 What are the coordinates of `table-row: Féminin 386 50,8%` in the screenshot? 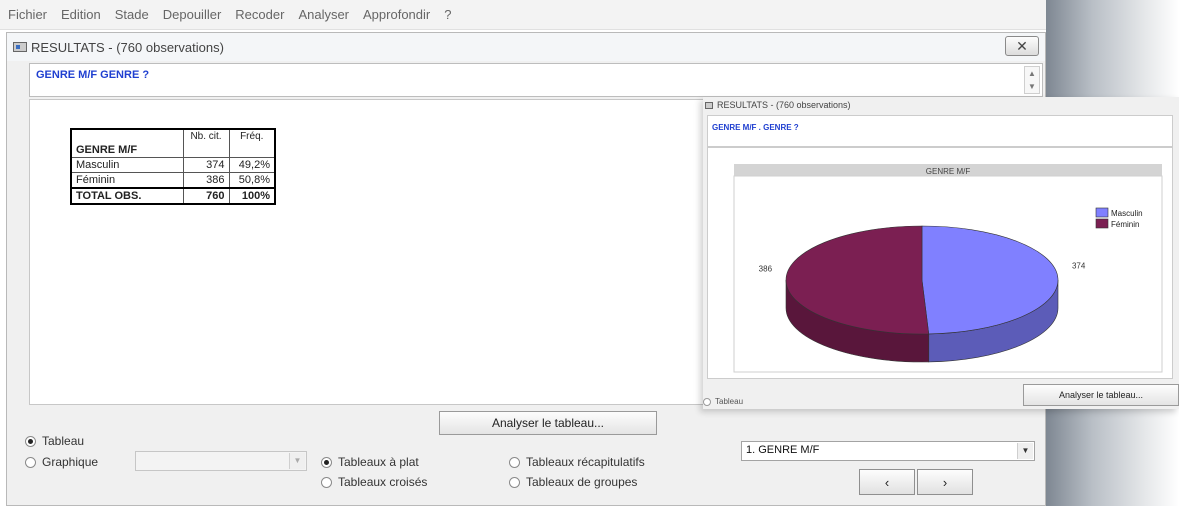 It's located at (173, 180).